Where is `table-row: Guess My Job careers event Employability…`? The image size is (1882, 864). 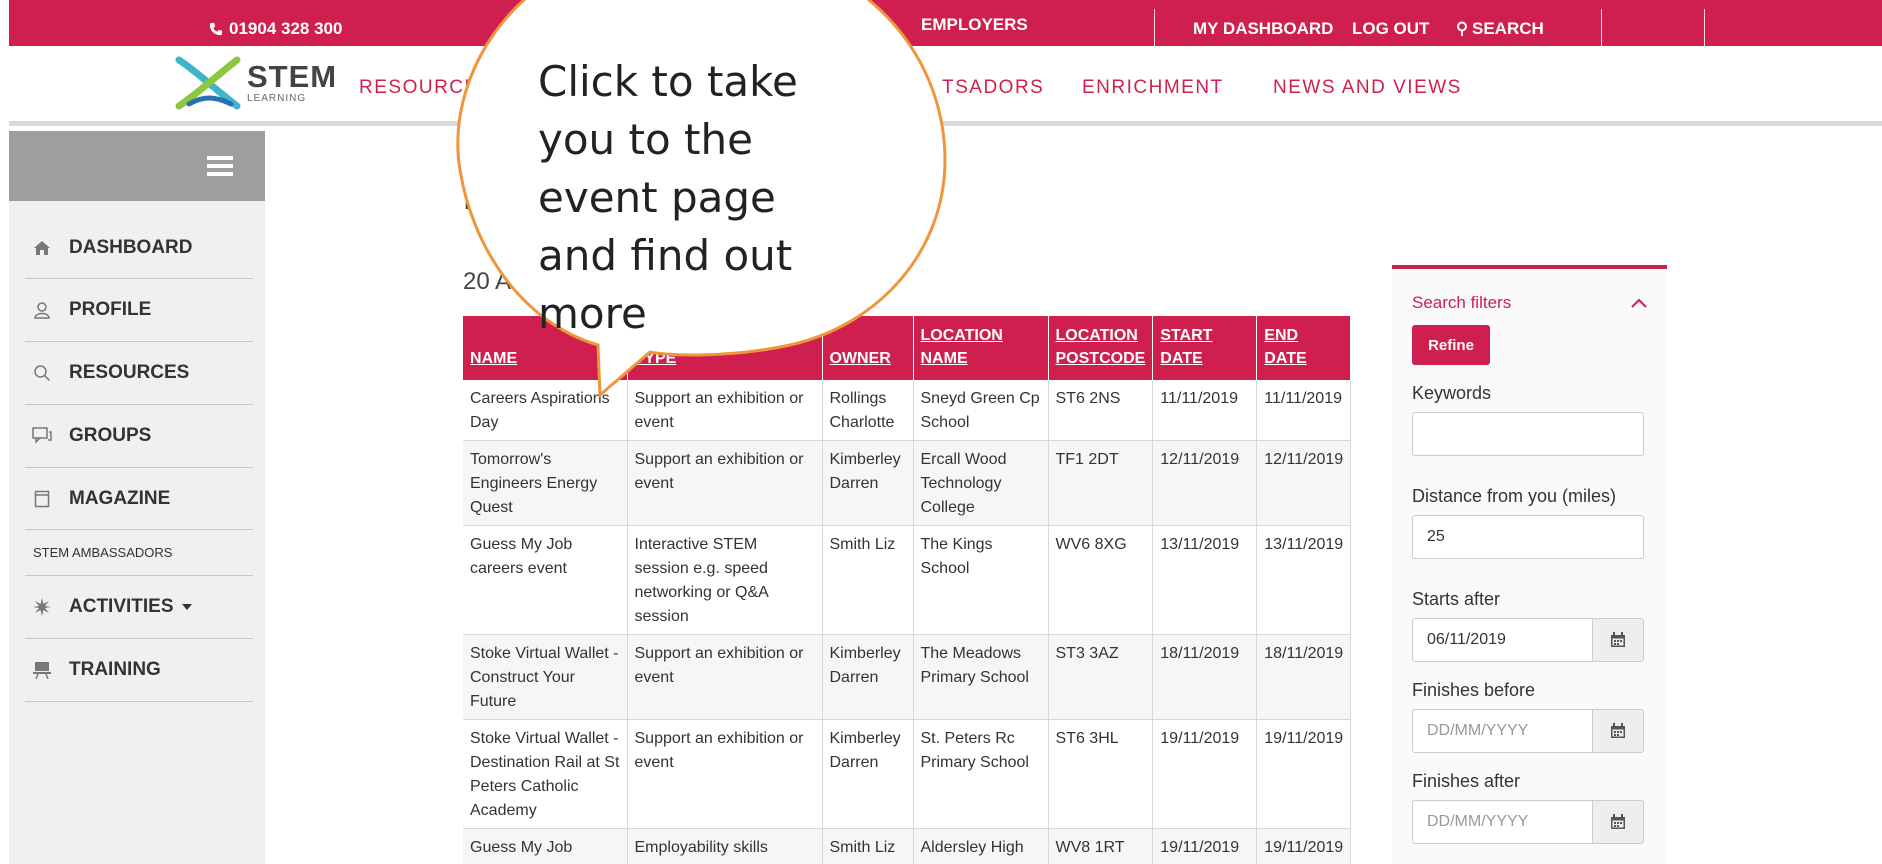
table-row: Guess My Job careers event Employability… is located at coordinates (907, 846).